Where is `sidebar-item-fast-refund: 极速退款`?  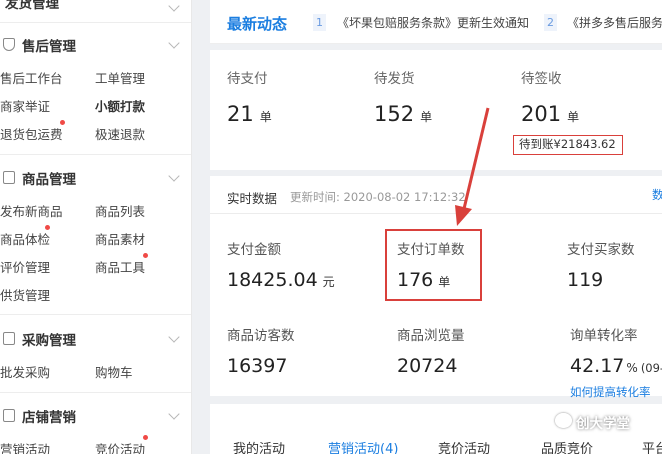 sidebar-item-fast-refund: 极速退款 is located at coordinates (120, 133).